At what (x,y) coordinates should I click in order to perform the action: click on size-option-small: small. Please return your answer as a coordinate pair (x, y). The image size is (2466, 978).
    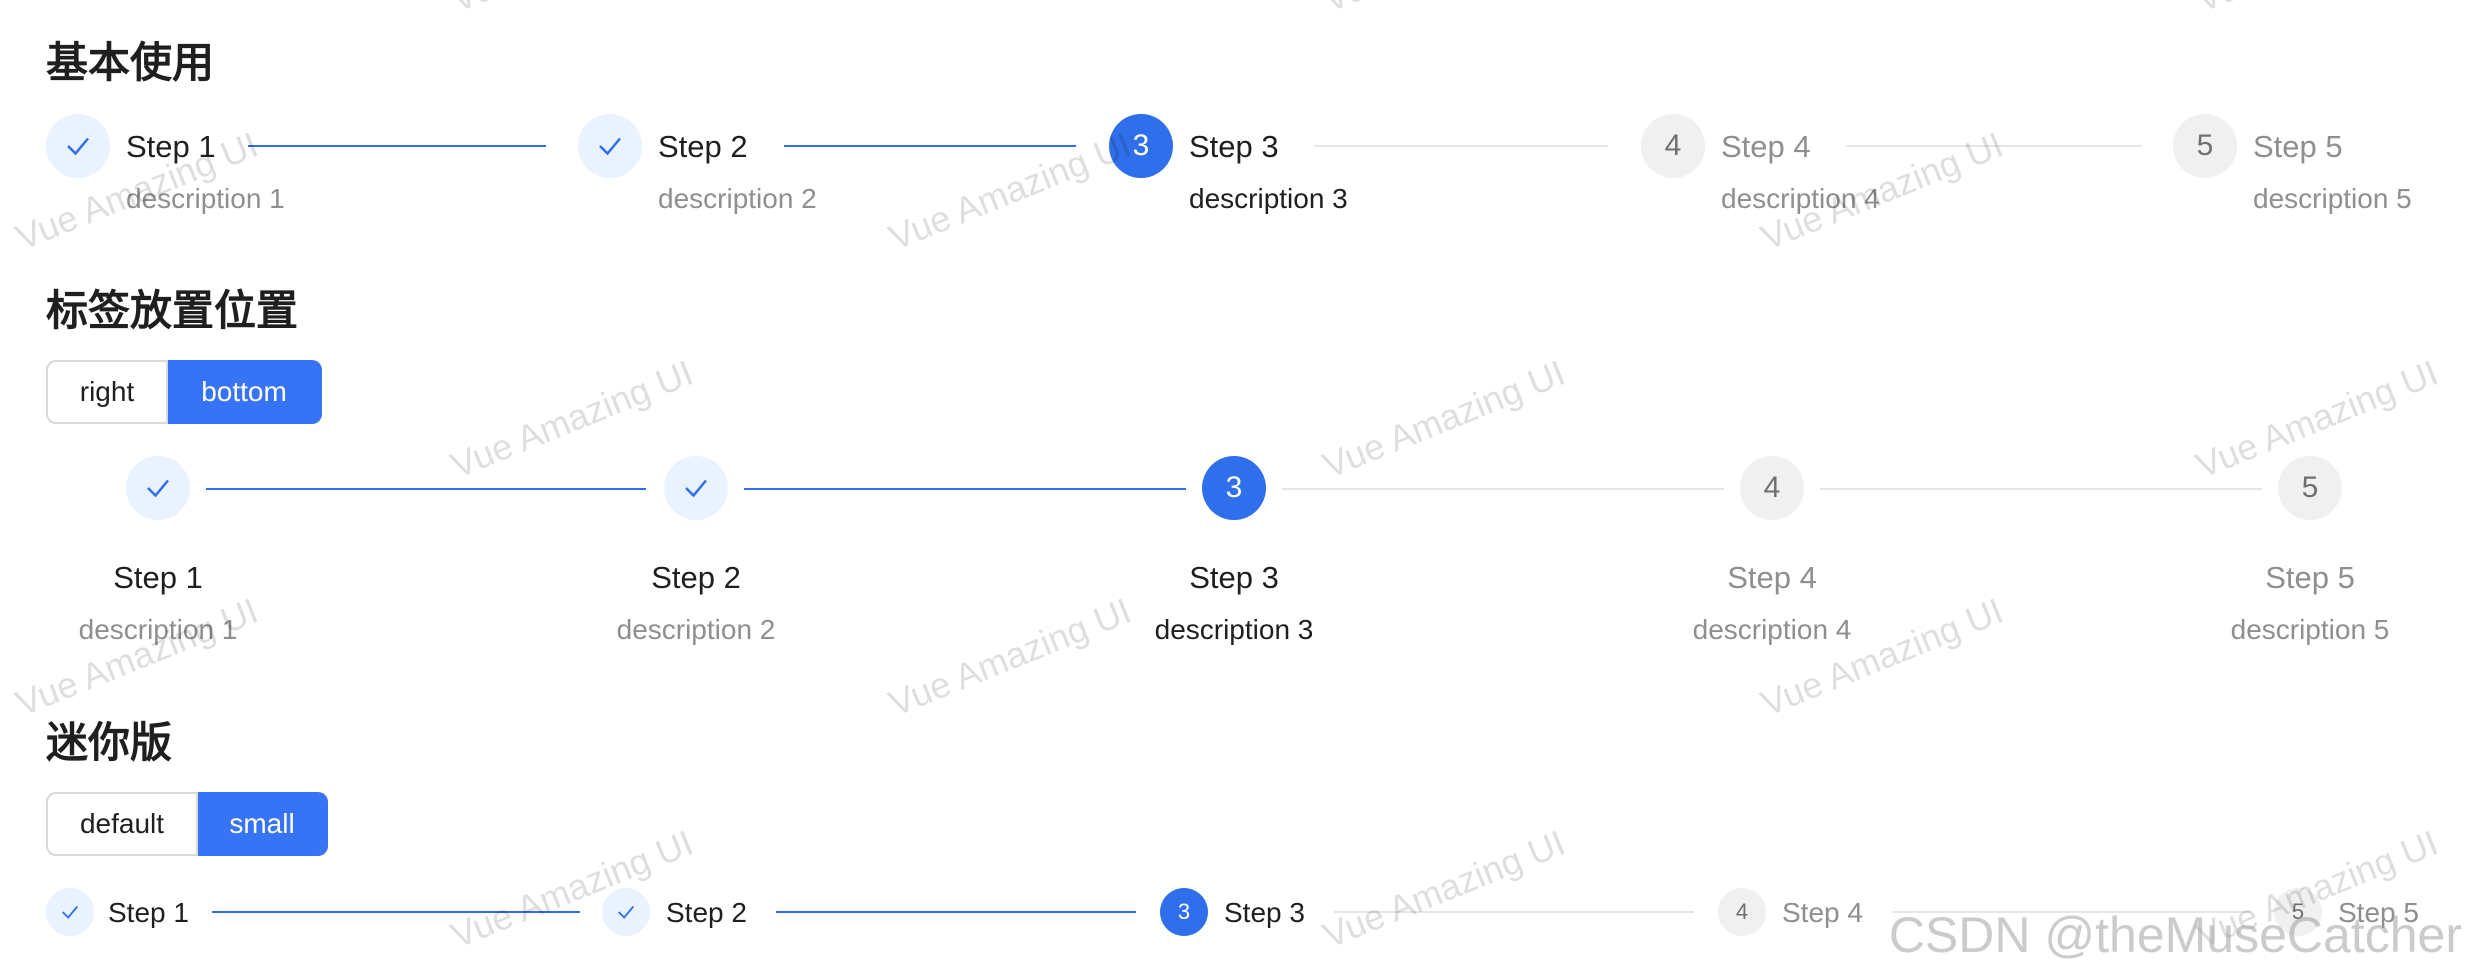
    Looking at the image, I should click on (263, 824).